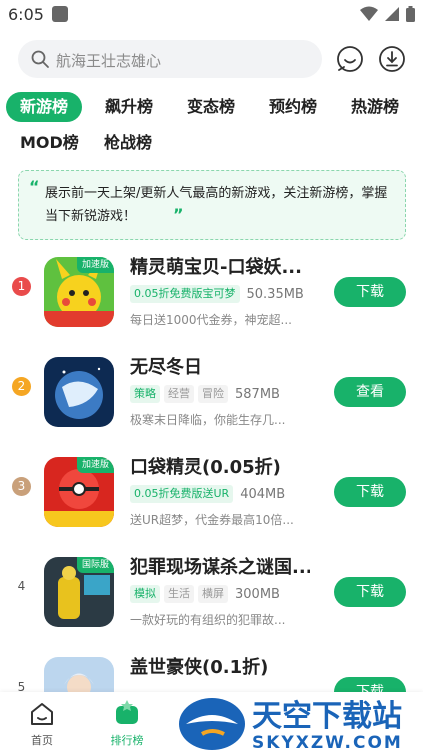 This screenshot has height=752, width=423. I want to click on game-meta: 0.05折免费版送UR 404MB, so click(207, 494).